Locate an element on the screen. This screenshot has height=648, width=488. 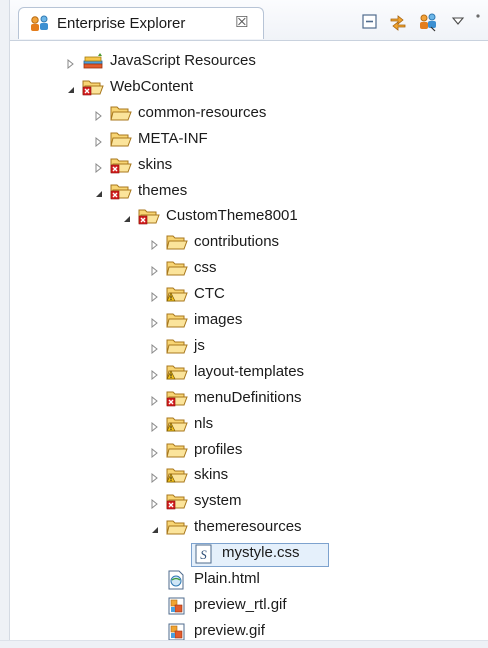
collapse-all-icon is located at coordinates (370, 22).